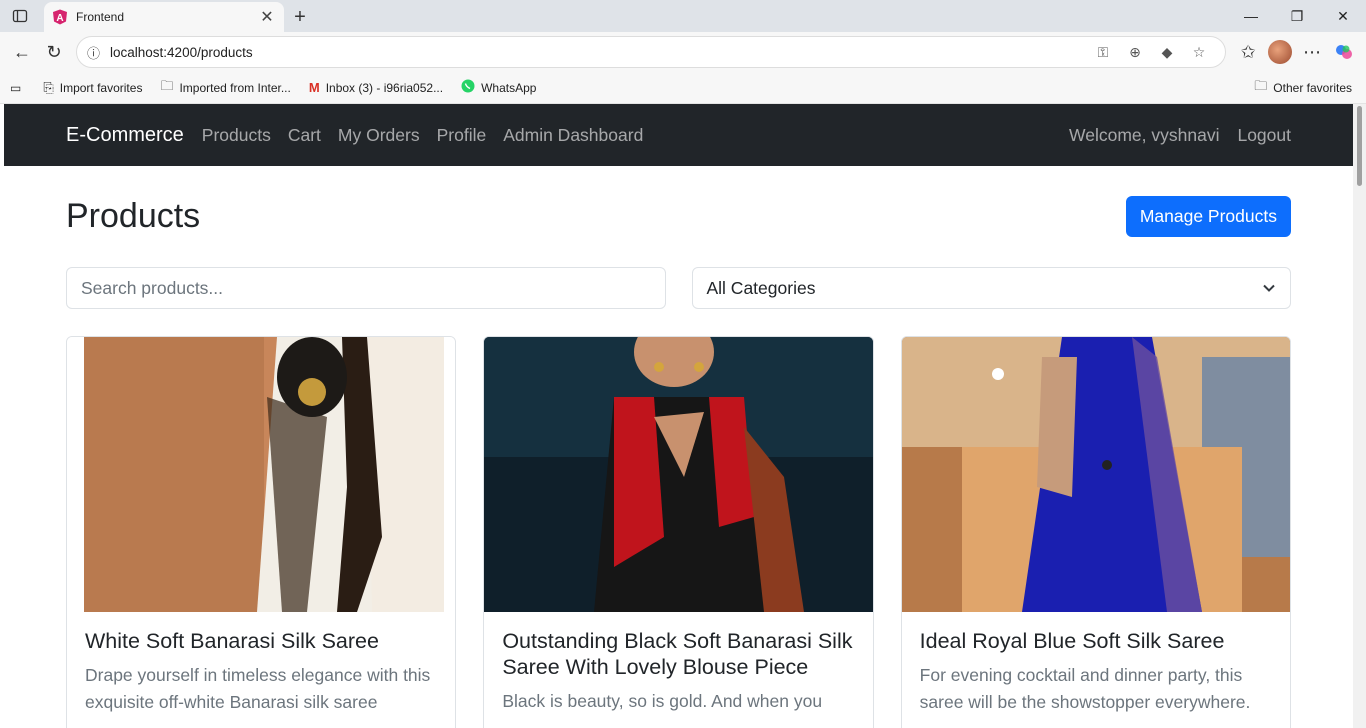  Describe the element at coordinates (1359, 146) in the screenshot. I see `scrollbar-thumb` at that location.